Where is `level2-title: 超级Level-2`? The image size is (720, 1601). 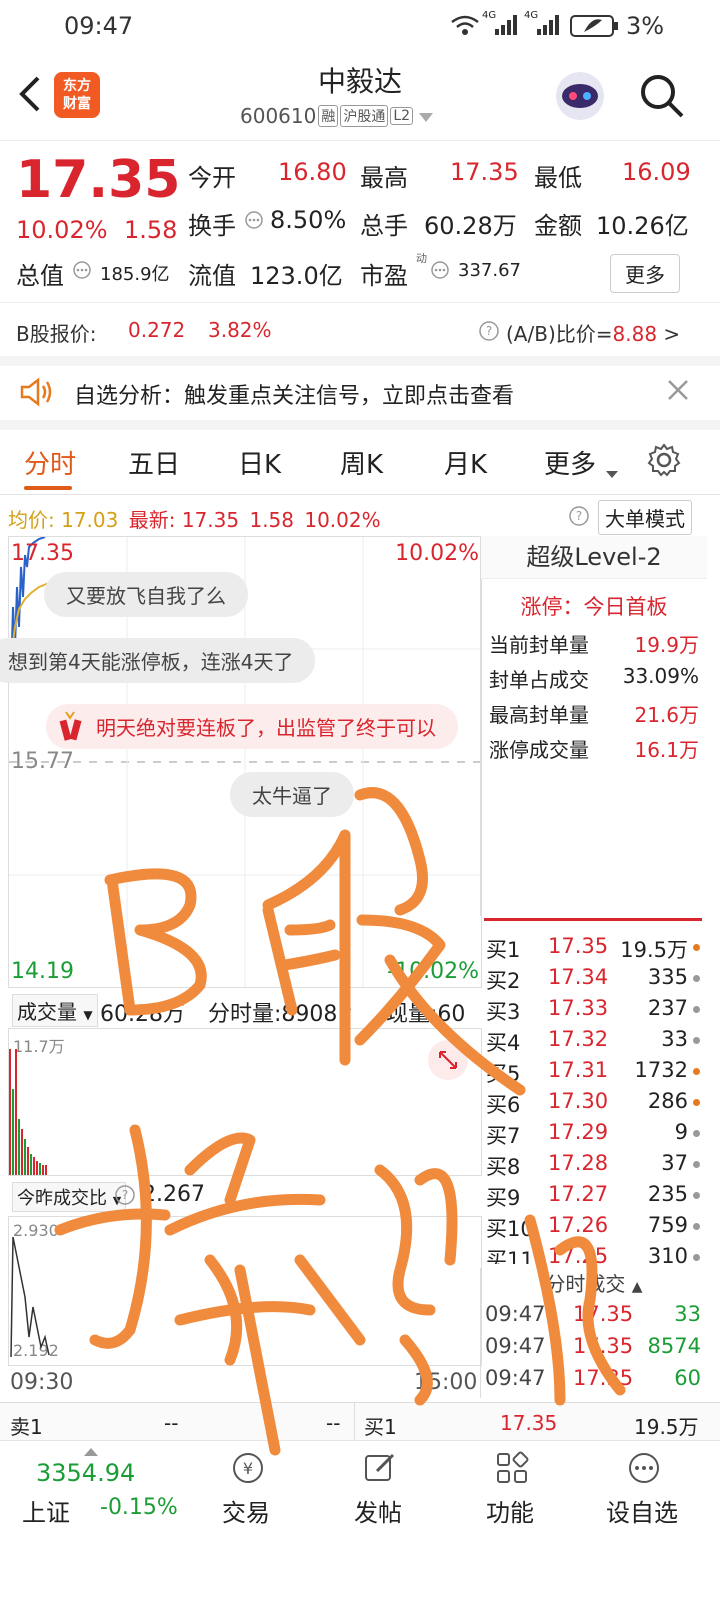 level2-title: 超级Level-2 is located at coordinates (594, 557).